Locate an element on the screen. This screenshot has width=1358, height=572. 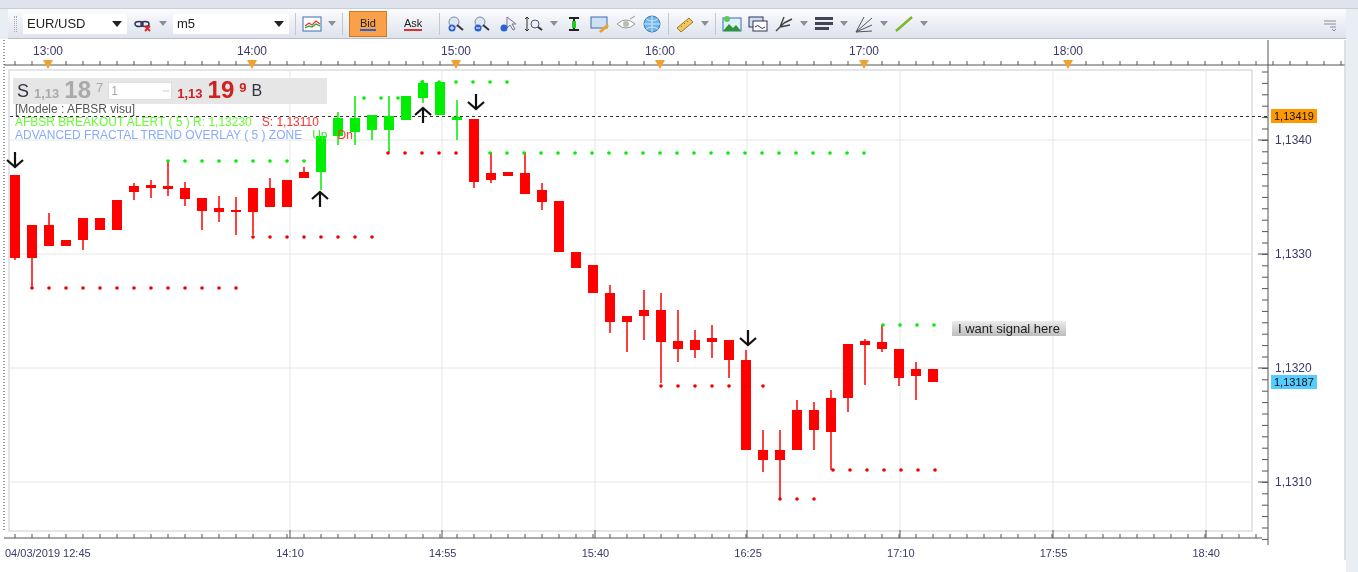
time-label: 17:55 is located at coordinates (1053, 553).